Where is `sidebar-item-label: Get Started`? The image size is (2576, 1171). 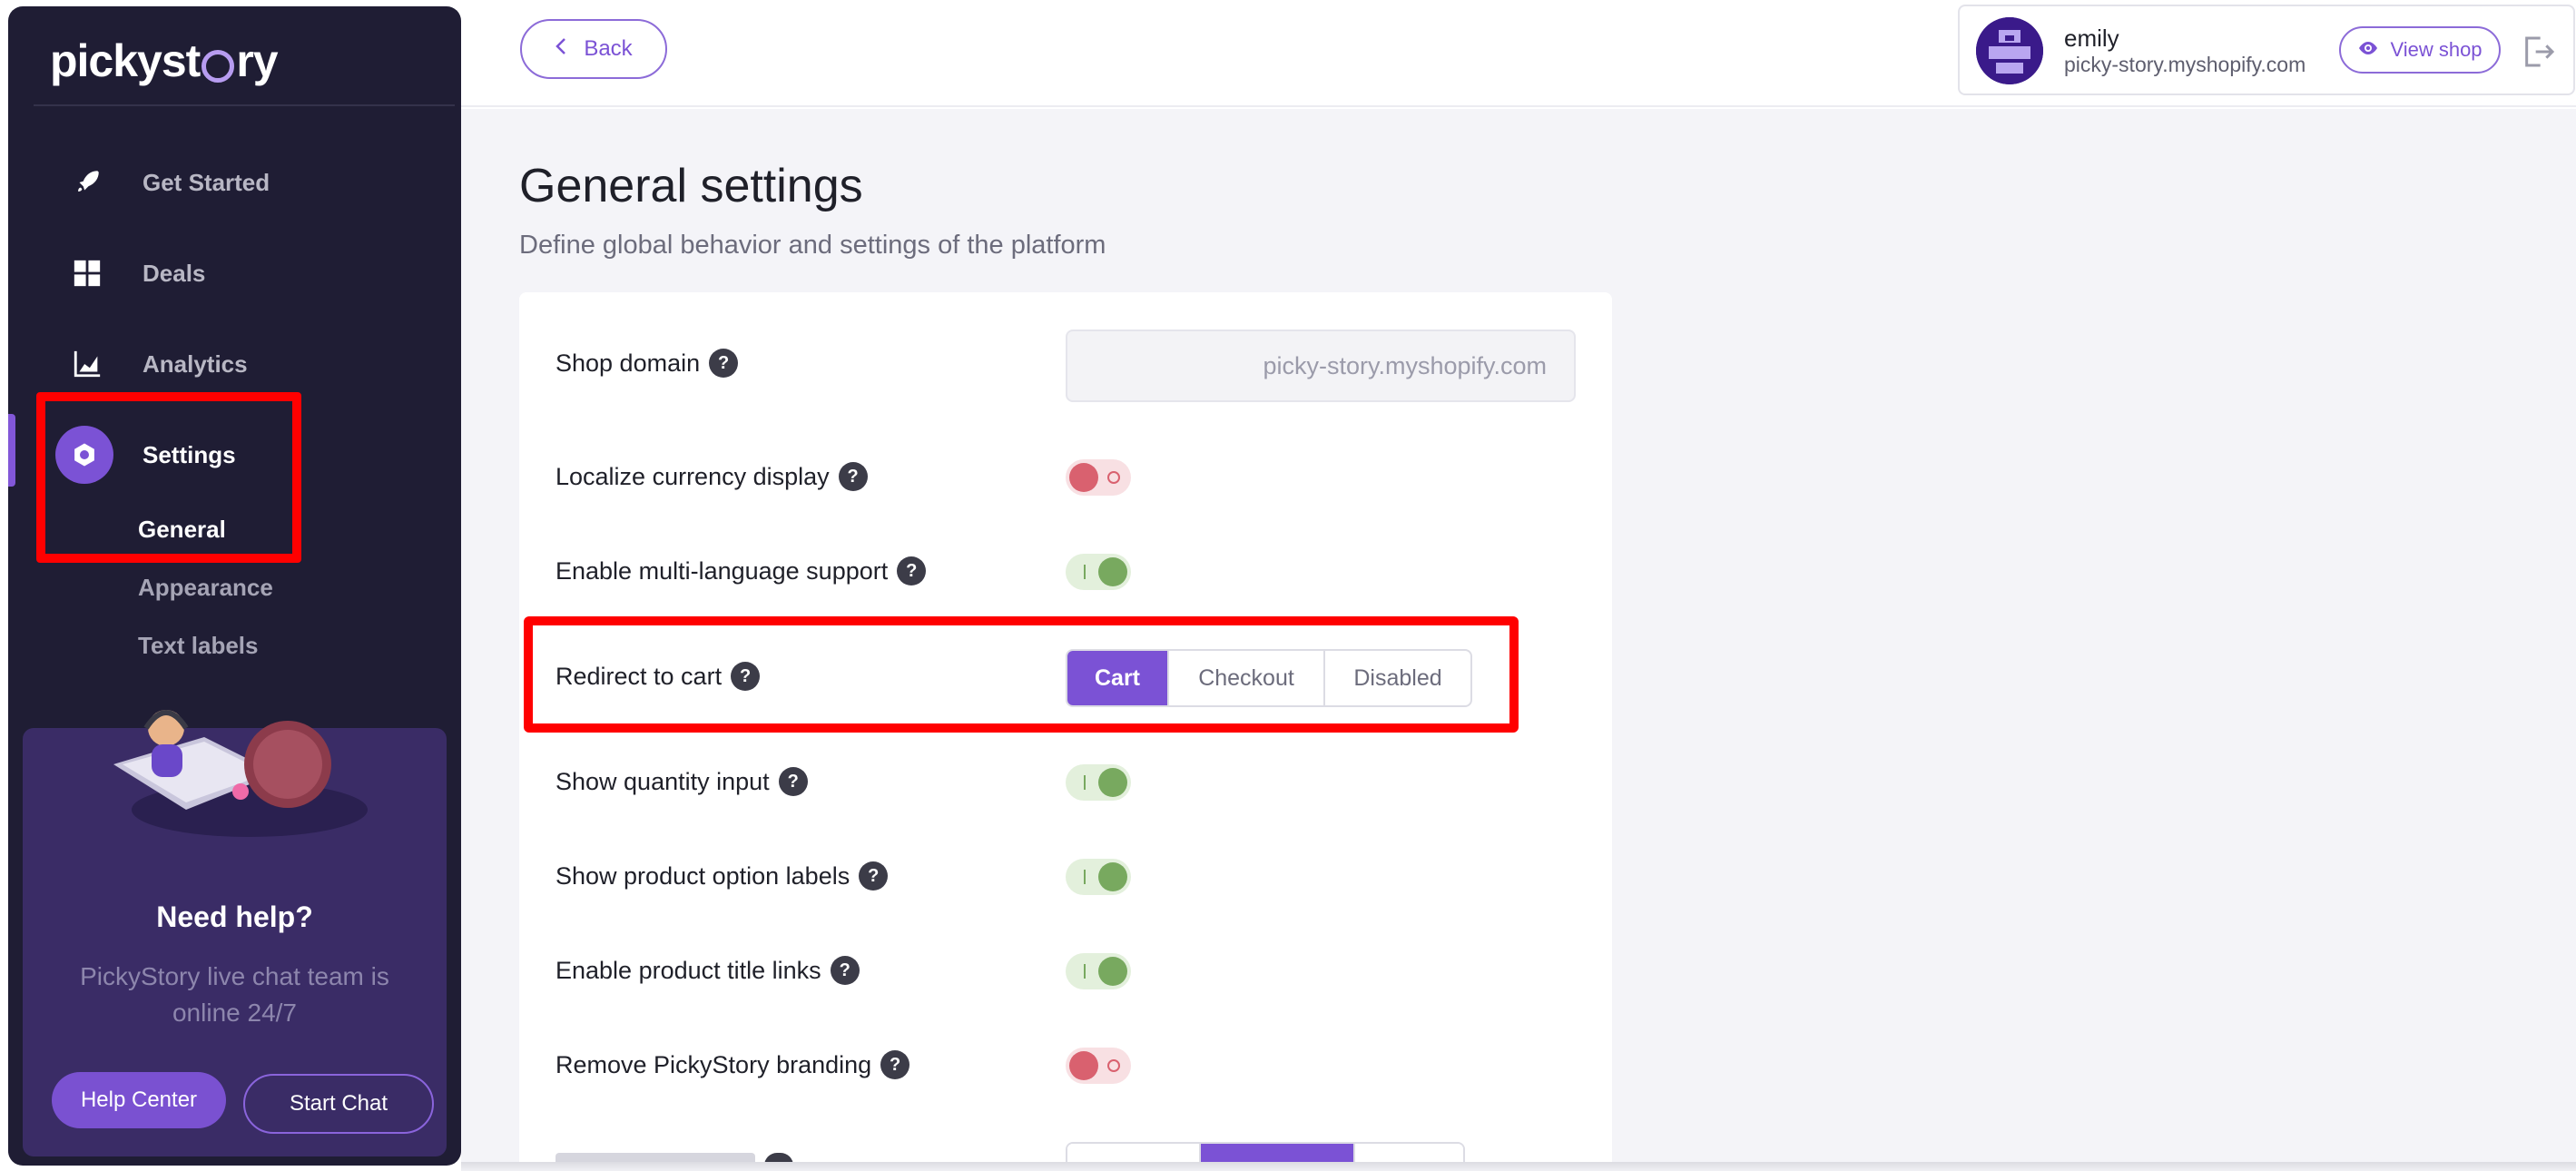 sidebar-item-label: Get Started is located at coordinates (206, 182).